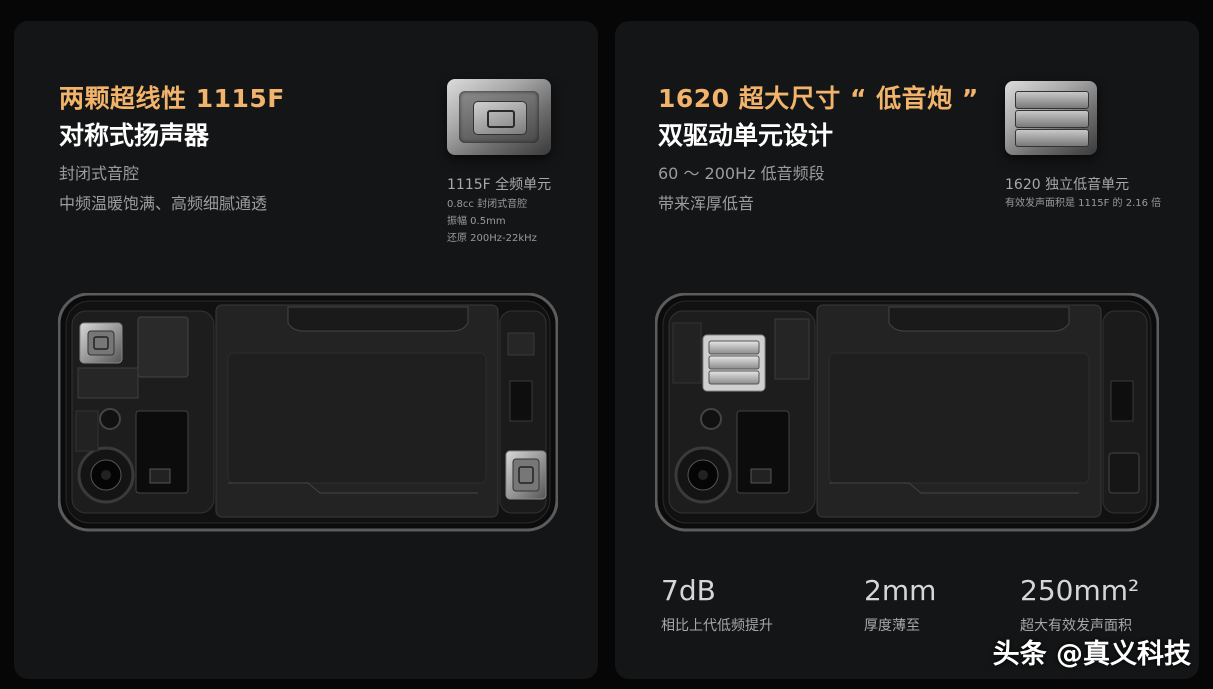  What do you see at coordinates (492, 238) in the screenshot?
I see `spec-detail: 还原 200Hz-22kHz` at bounding box center [492, 238].